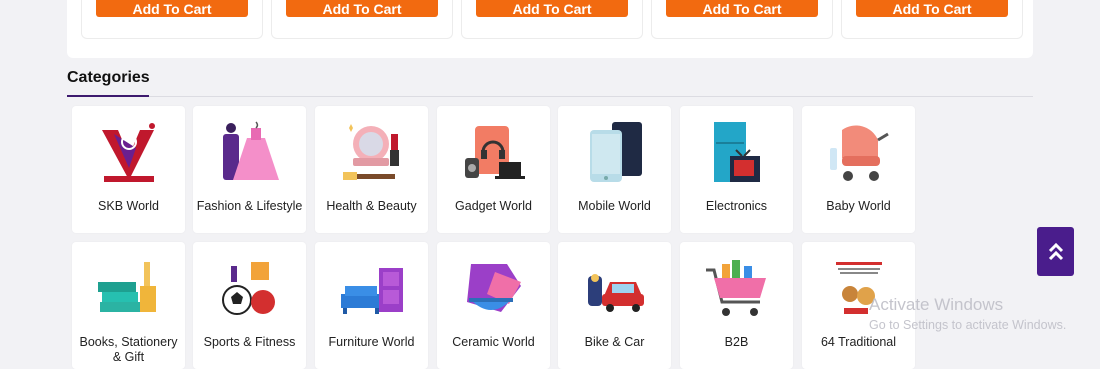 This screenshot has height=369, width=1100. I want to click on category-tile-ceramic: Ceramic World, so click(493, 305).